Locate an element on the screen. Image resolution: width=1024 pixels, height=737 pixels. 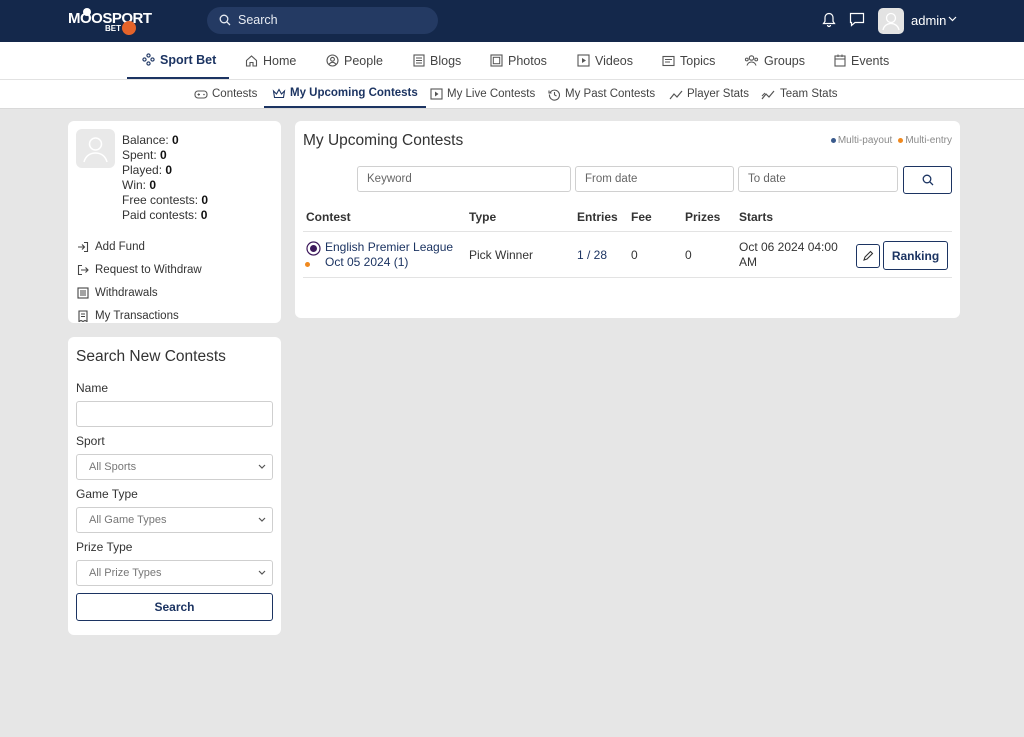
played-row: Played: 0 is located at coordinates (165, 170).